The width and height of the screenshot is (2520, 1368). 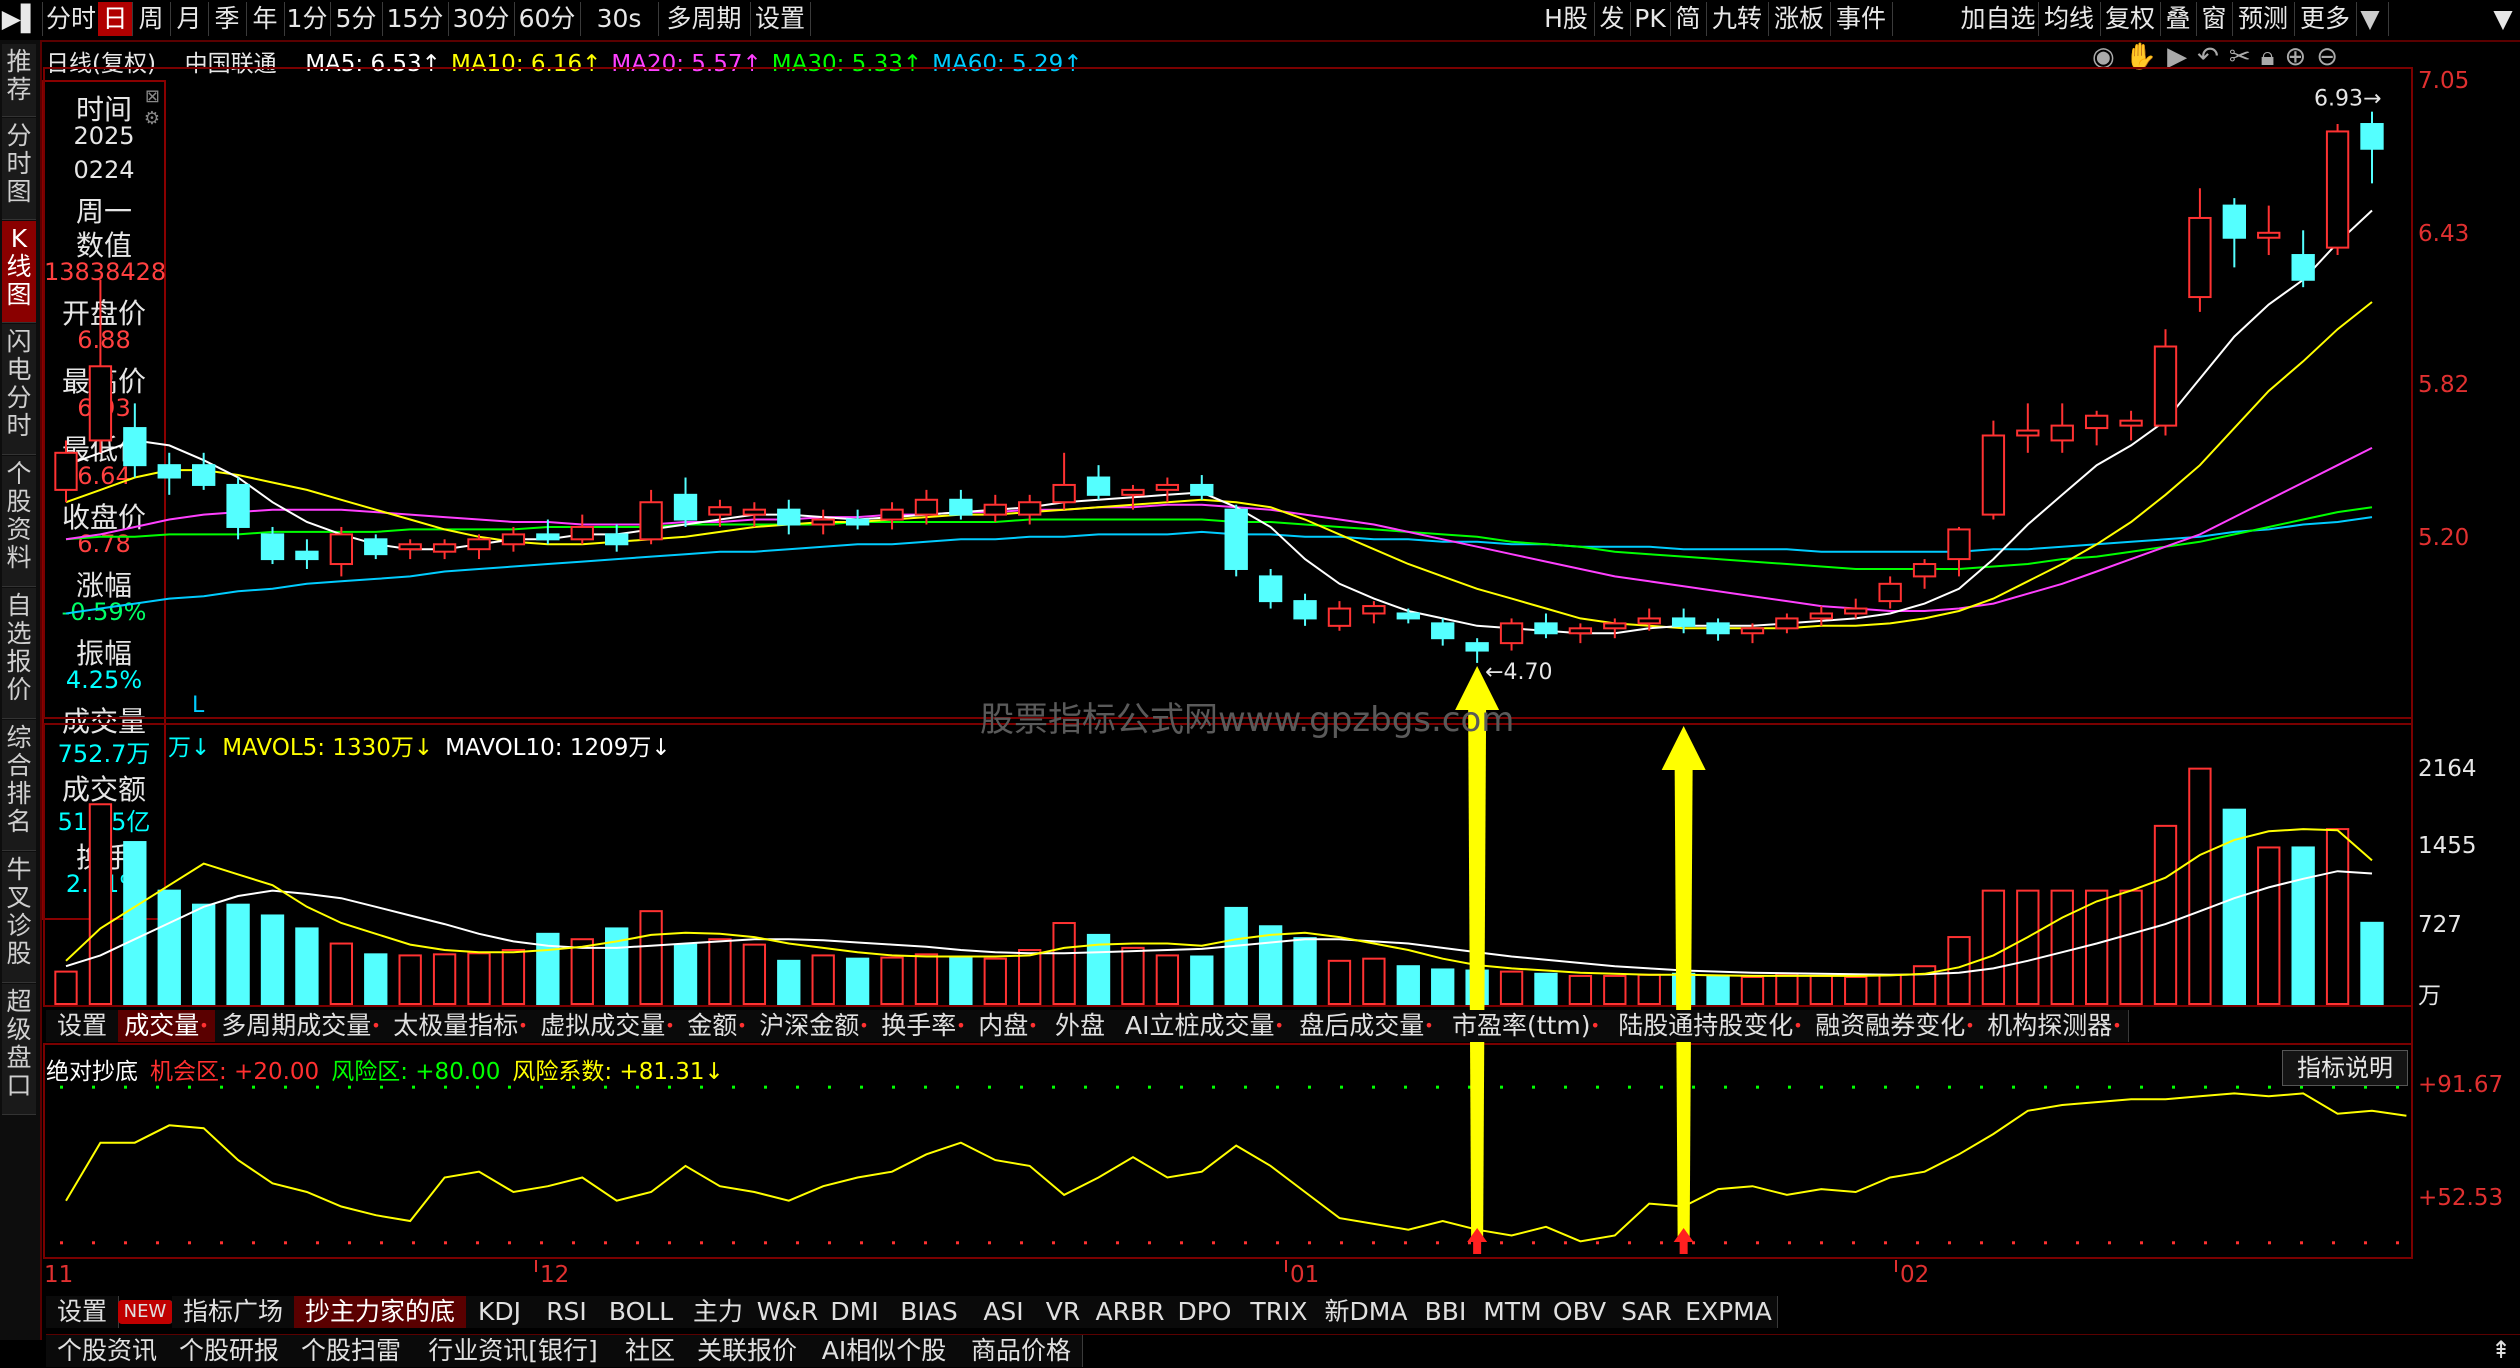 What do you see at coordinates (929, 1312) in the screenshot?
I see `tab-BIAS: BIAS` at bounding box center [929, 1312].